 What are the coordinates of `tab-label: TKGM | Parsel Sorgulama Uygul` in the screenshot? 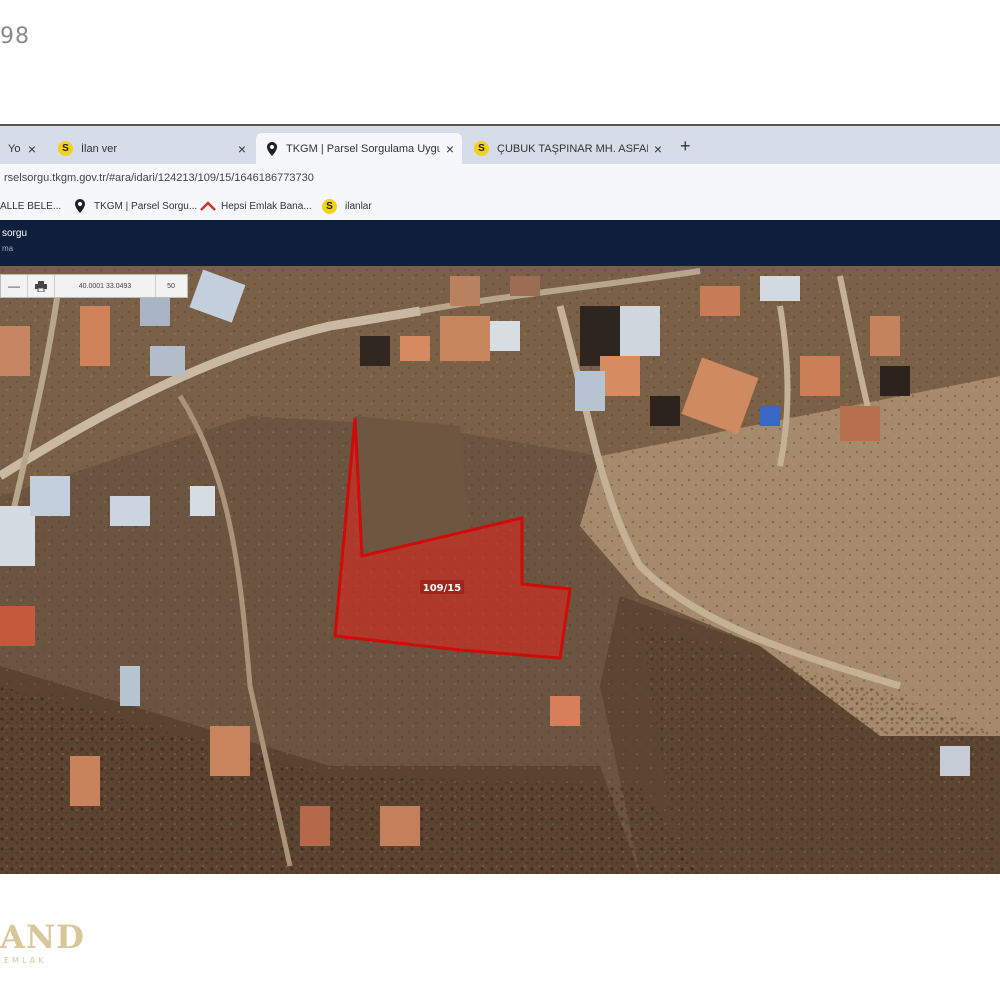 It's located at (363, 148).